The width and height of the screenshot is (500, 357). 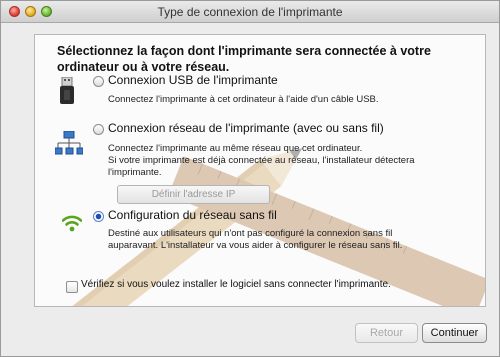 I want to click on network-icon, so click(x=69, y=143).